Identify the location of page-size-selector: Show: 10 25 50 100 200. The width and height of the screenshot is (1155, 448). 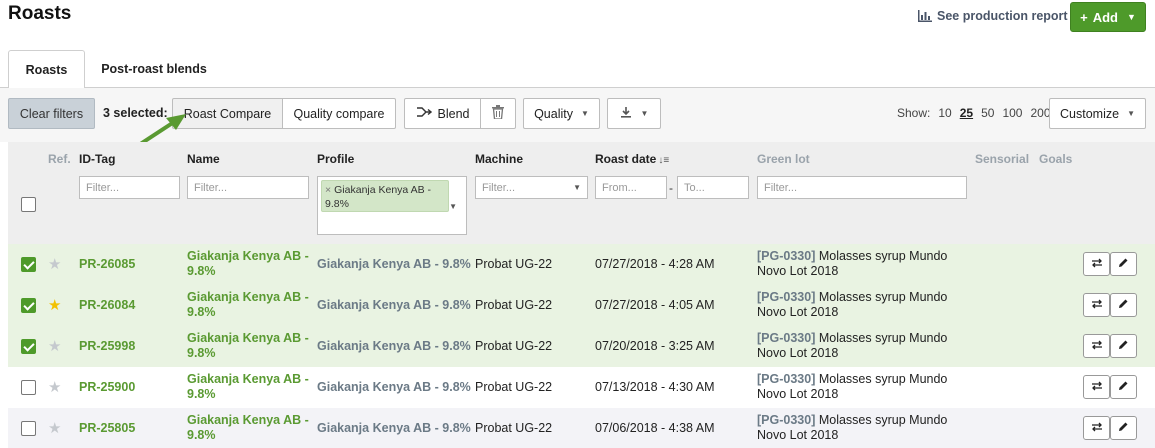
(974, 113).